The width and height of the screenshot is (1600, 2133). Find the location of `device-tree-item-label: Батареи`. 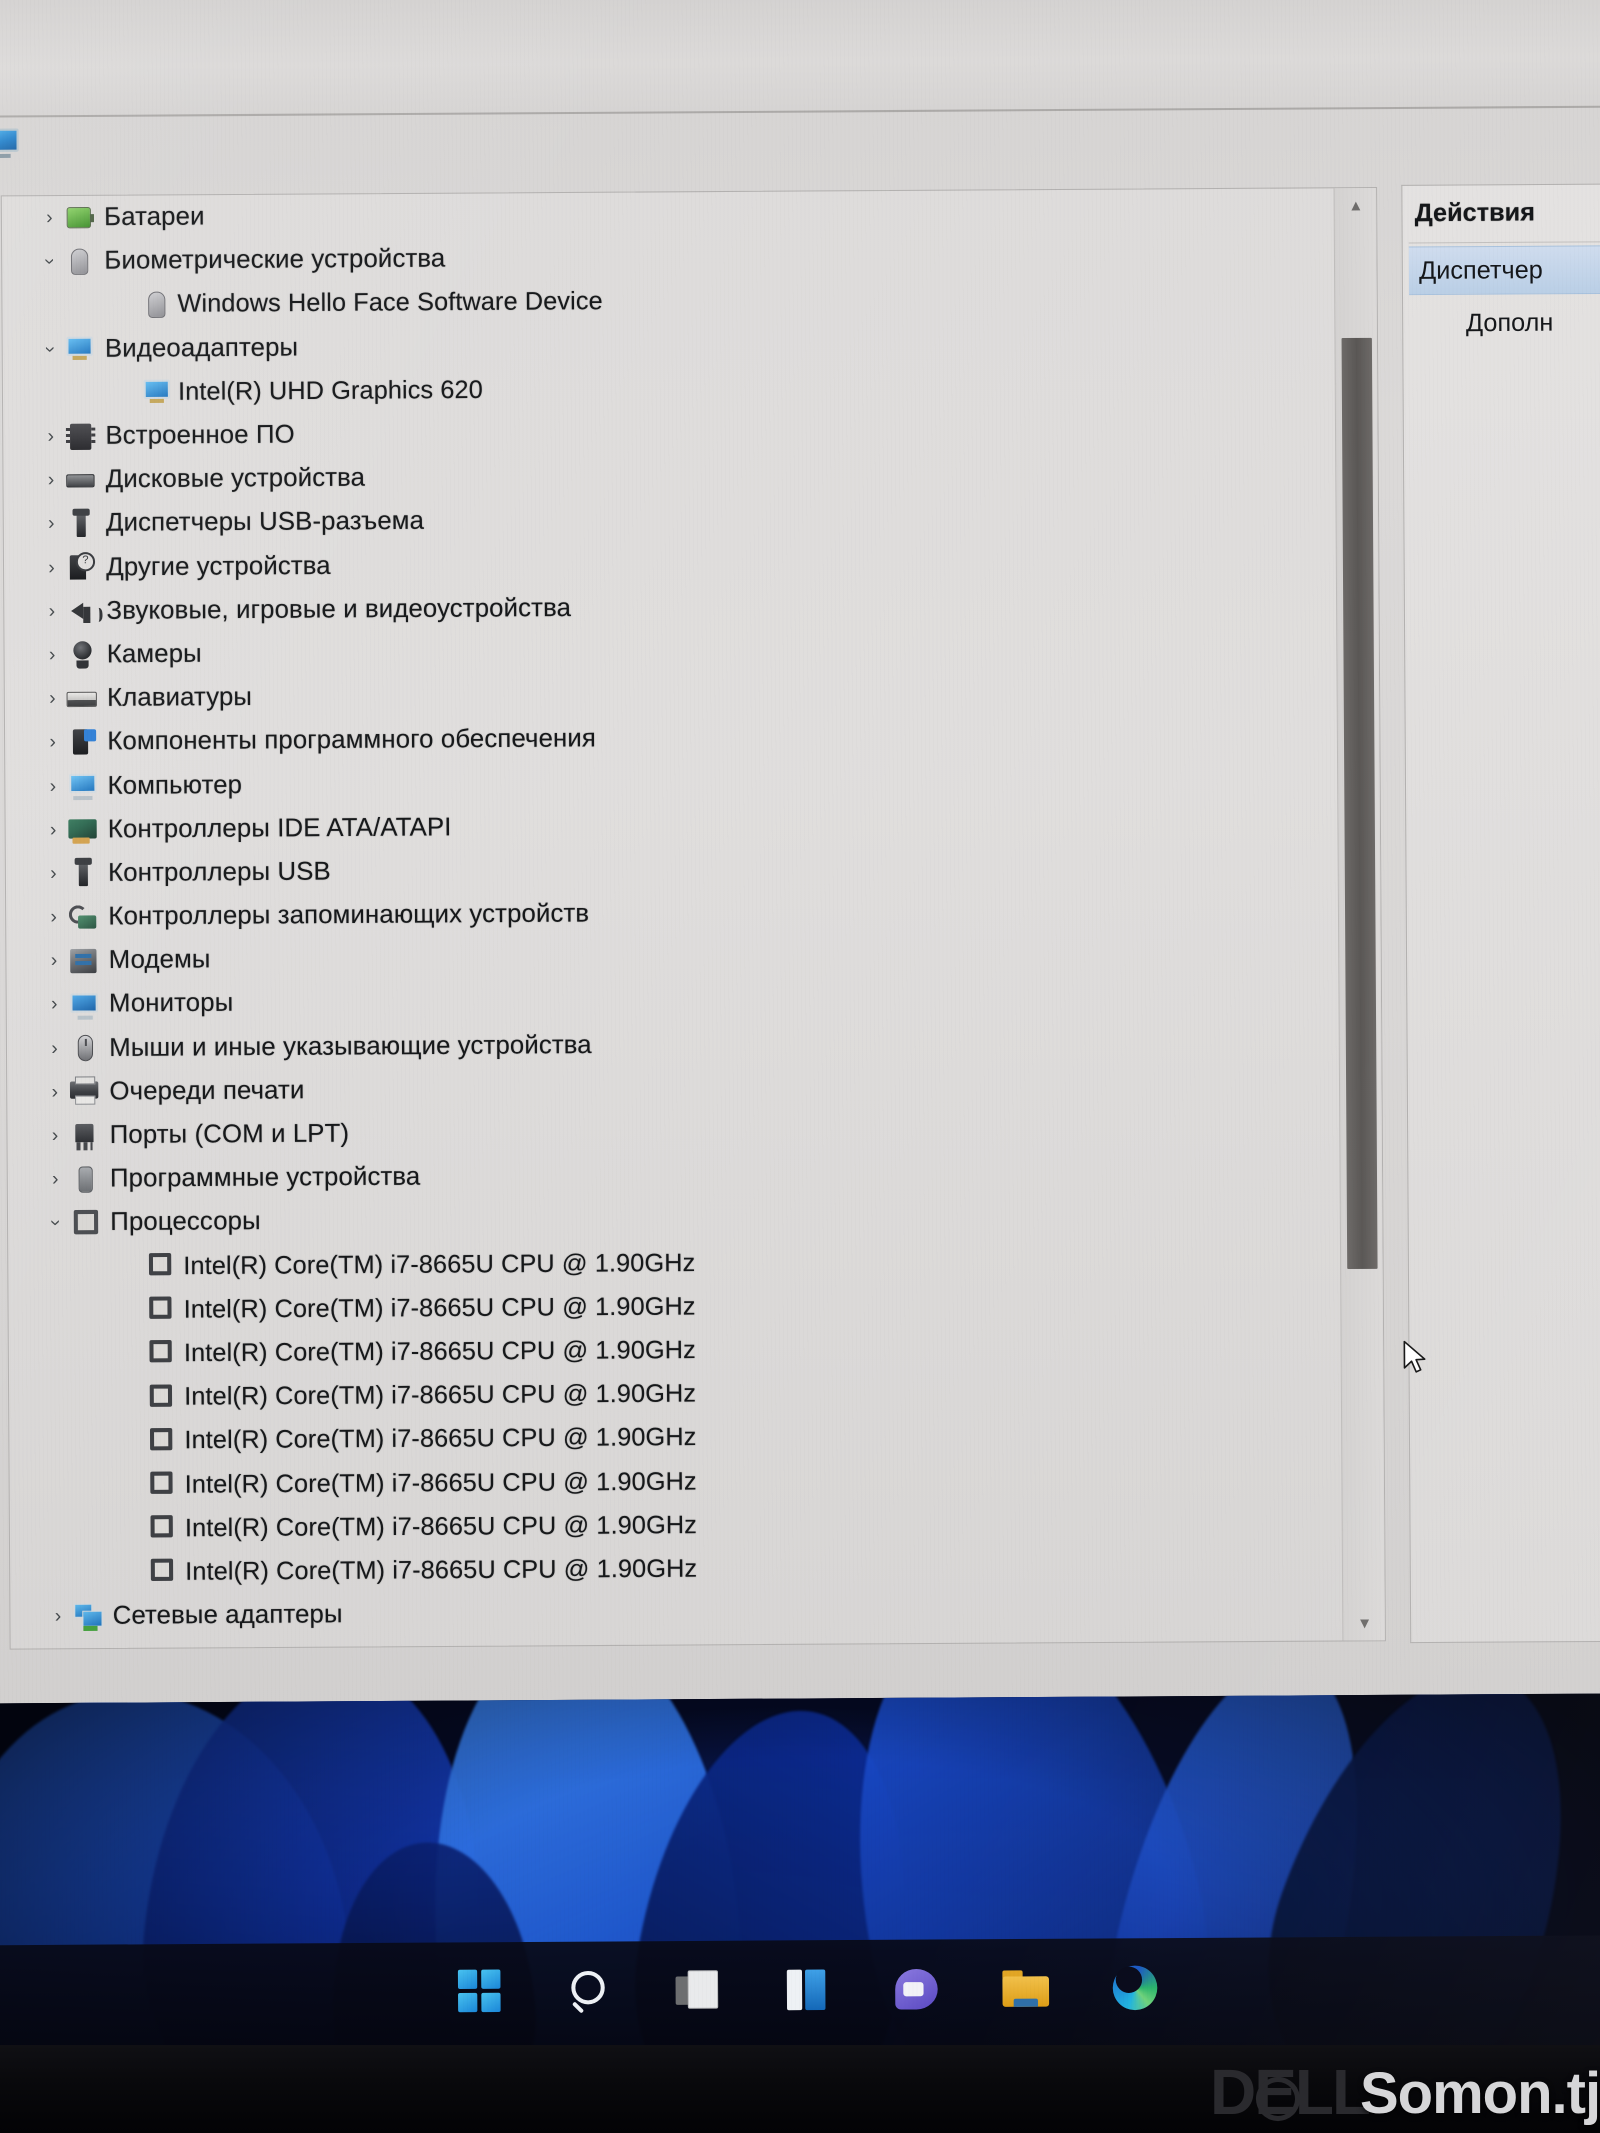

device-tree-item-label: Батареи is located at coordinates (154, 217).